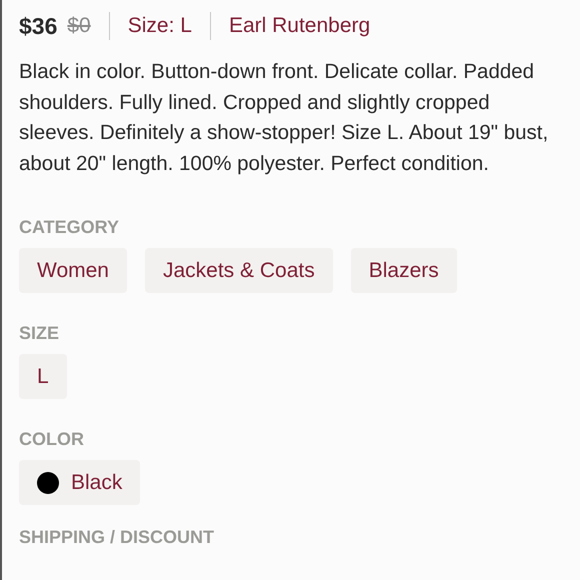 This screenshot has width=580, height=580. I want to click on size-link: Size: L, so click(160, 26).